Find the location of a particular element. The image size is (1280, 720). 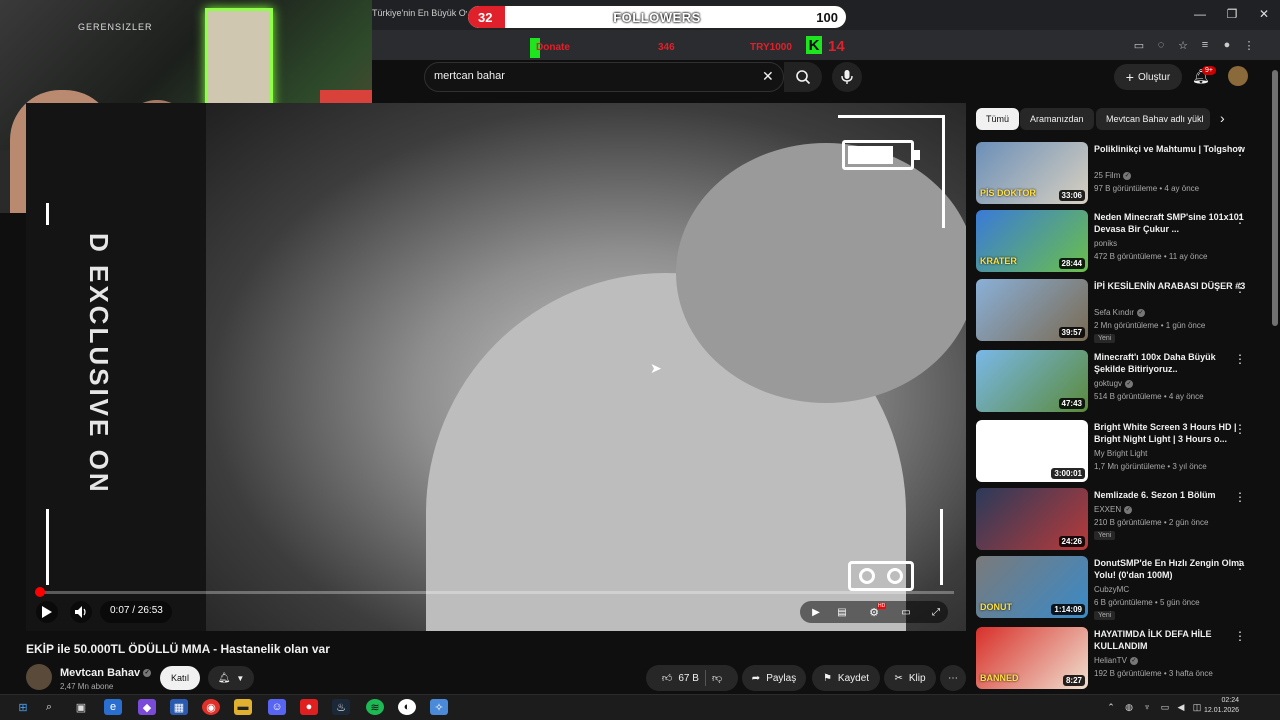

channel-name-text: Mevtcan Bahav is located at coordinates (100, 673).